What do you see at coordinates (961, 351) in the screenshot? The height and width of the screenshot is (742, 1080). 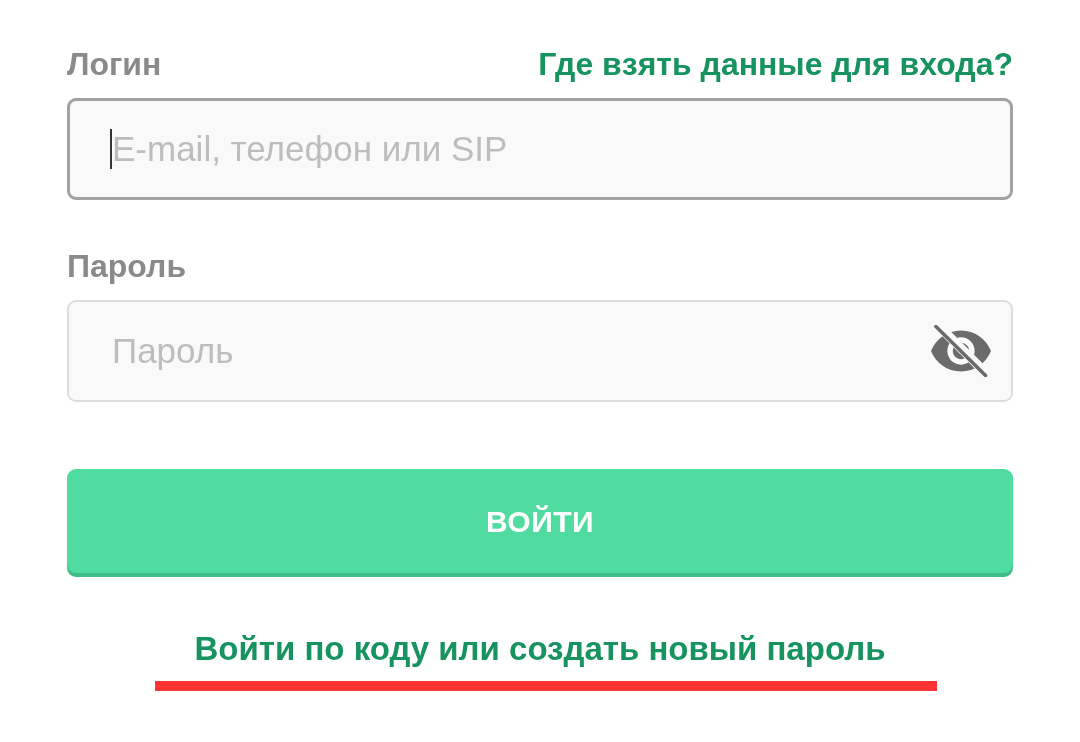 I see `eye-slash-icon` at bounding box center [961, 351].